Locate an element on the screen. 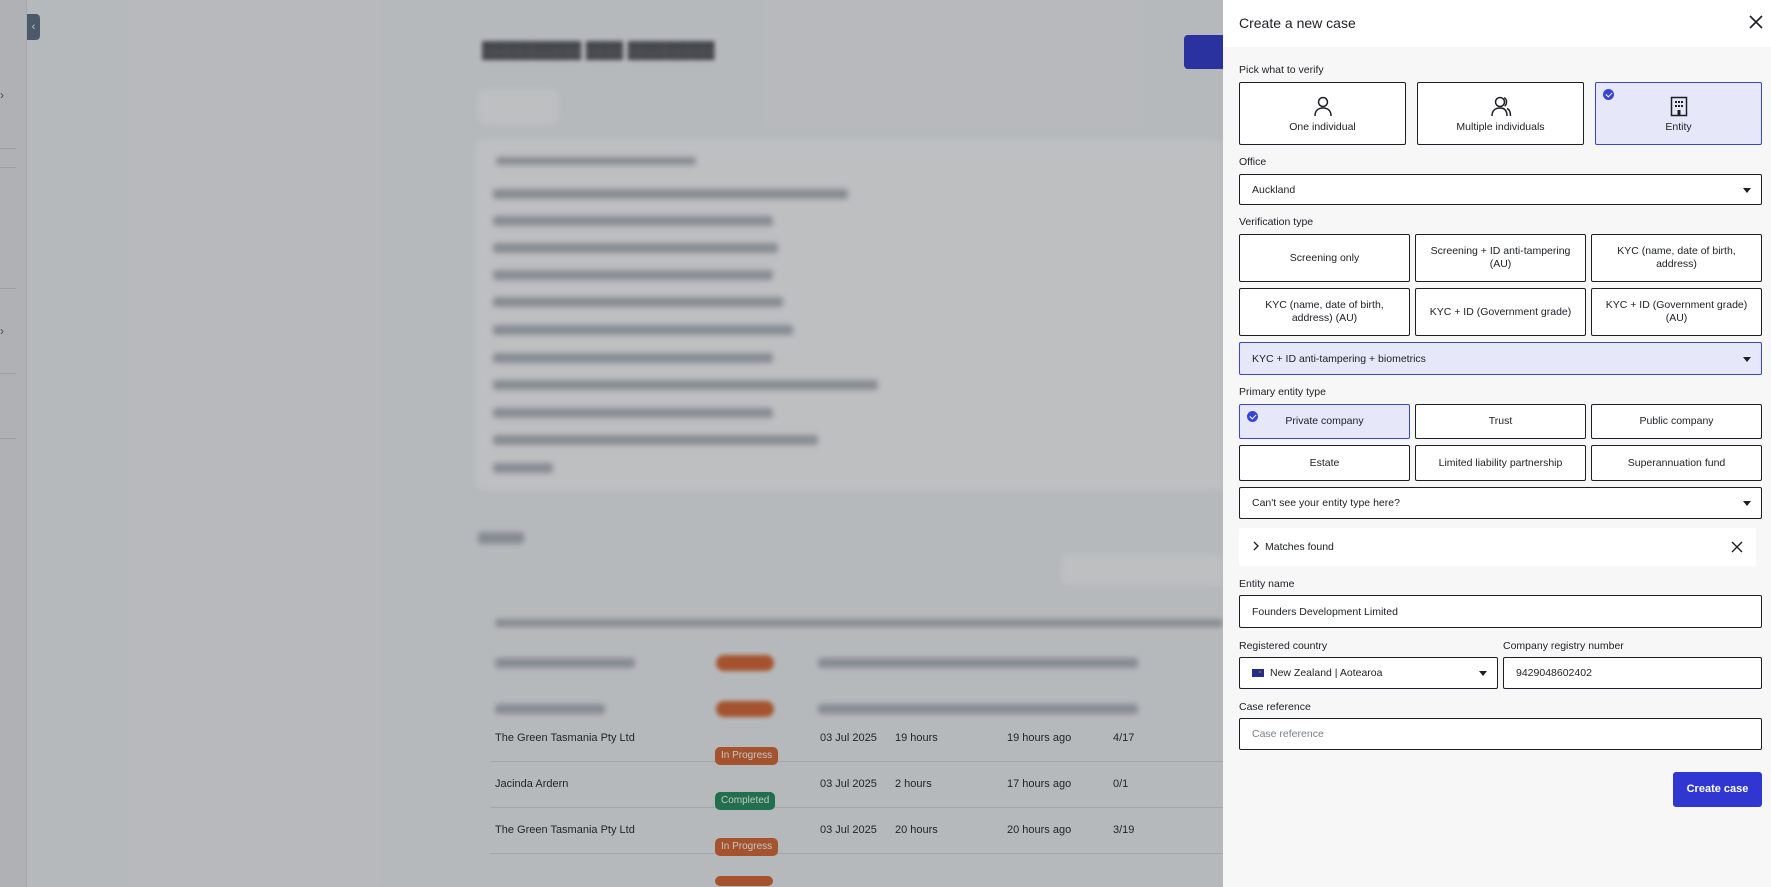 This screenshot has height=887, width=1771. registry-number-label: Company registry number is located at coordinates (1563, 646).